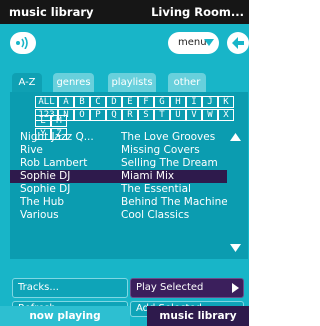  I want to click on alpha-key: B, so click(82, 102).